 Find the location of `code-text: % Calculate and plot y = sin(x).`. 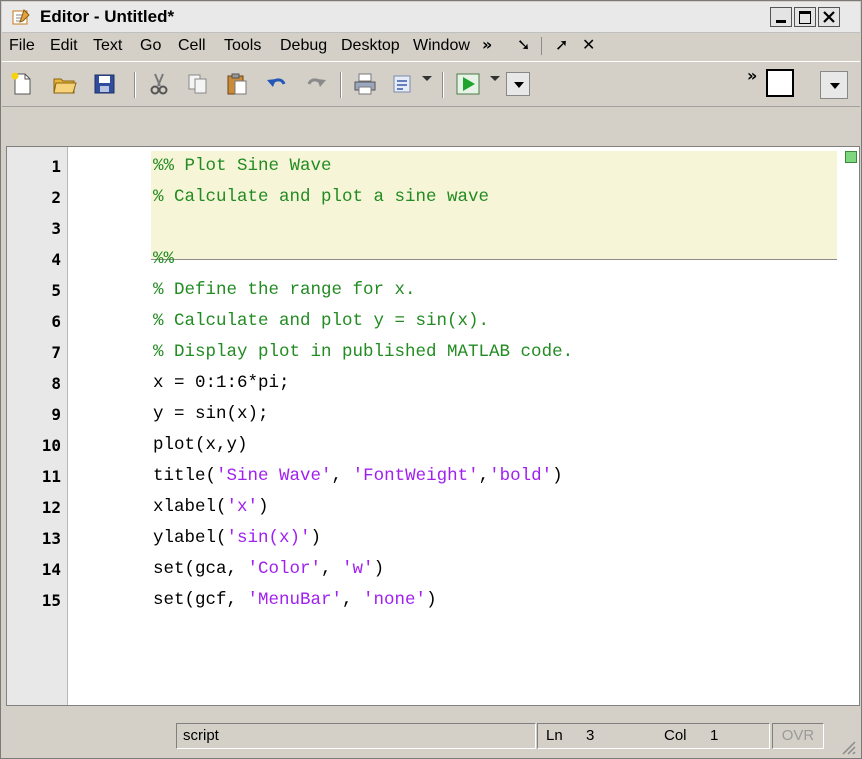

code-text: % Calculate and plot y = sin(x). is located at coordinates (321, 321).